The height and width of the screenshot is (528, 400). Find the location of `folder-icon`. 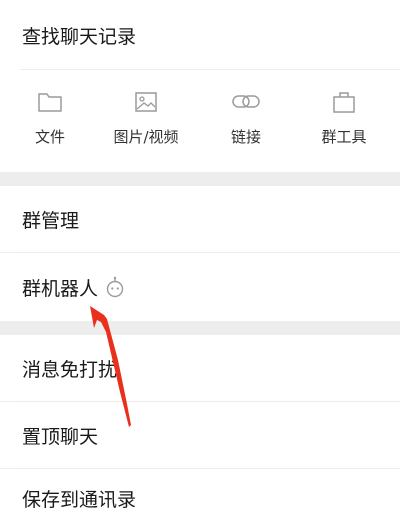

folder-icon is located at coordinates (50, 102).